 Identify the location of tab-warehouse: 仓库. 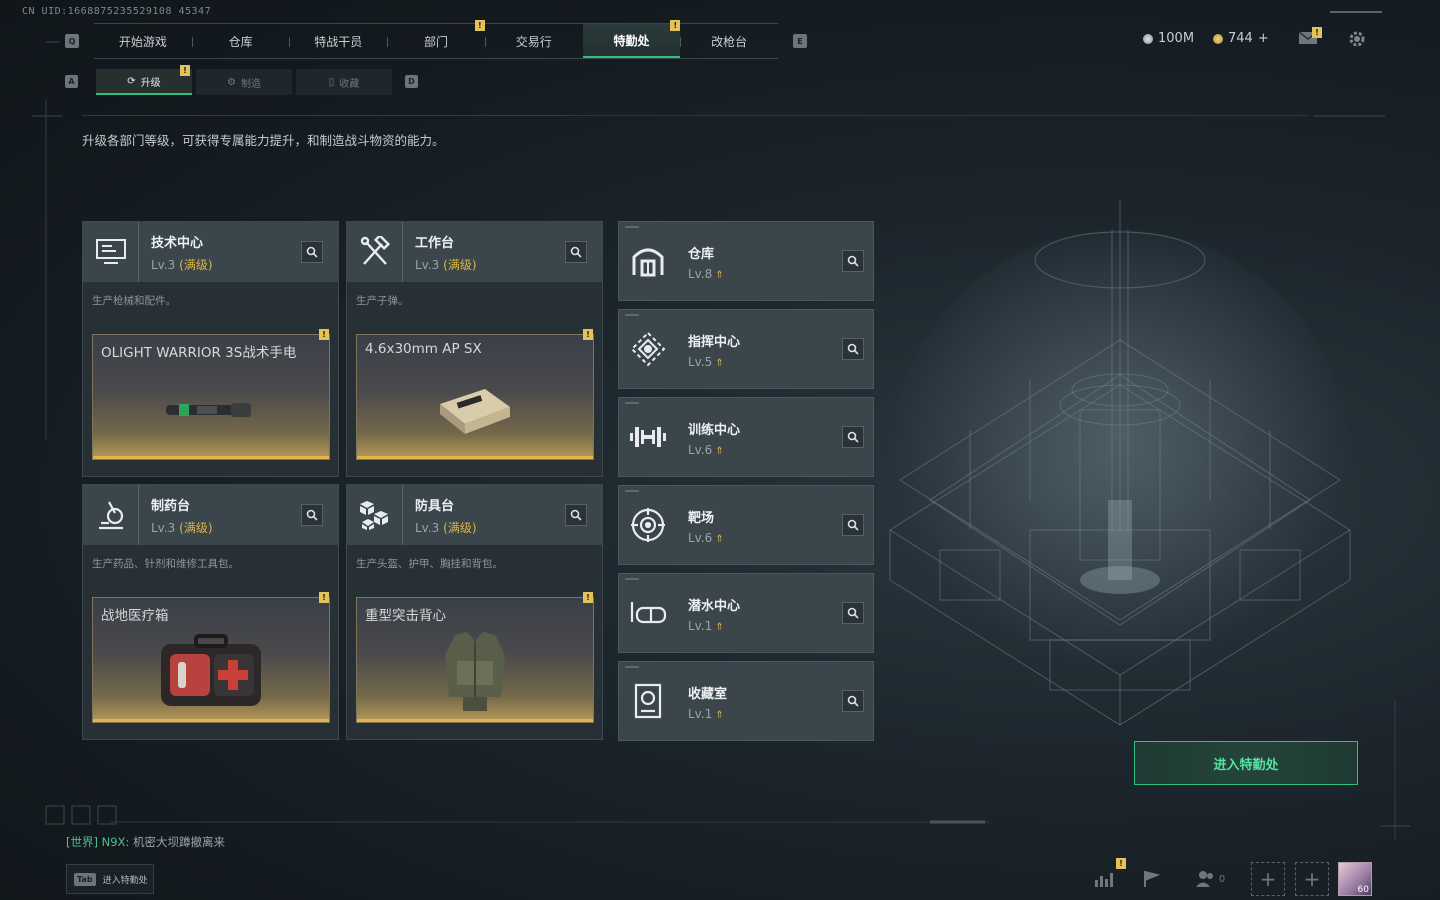
(240, 41).